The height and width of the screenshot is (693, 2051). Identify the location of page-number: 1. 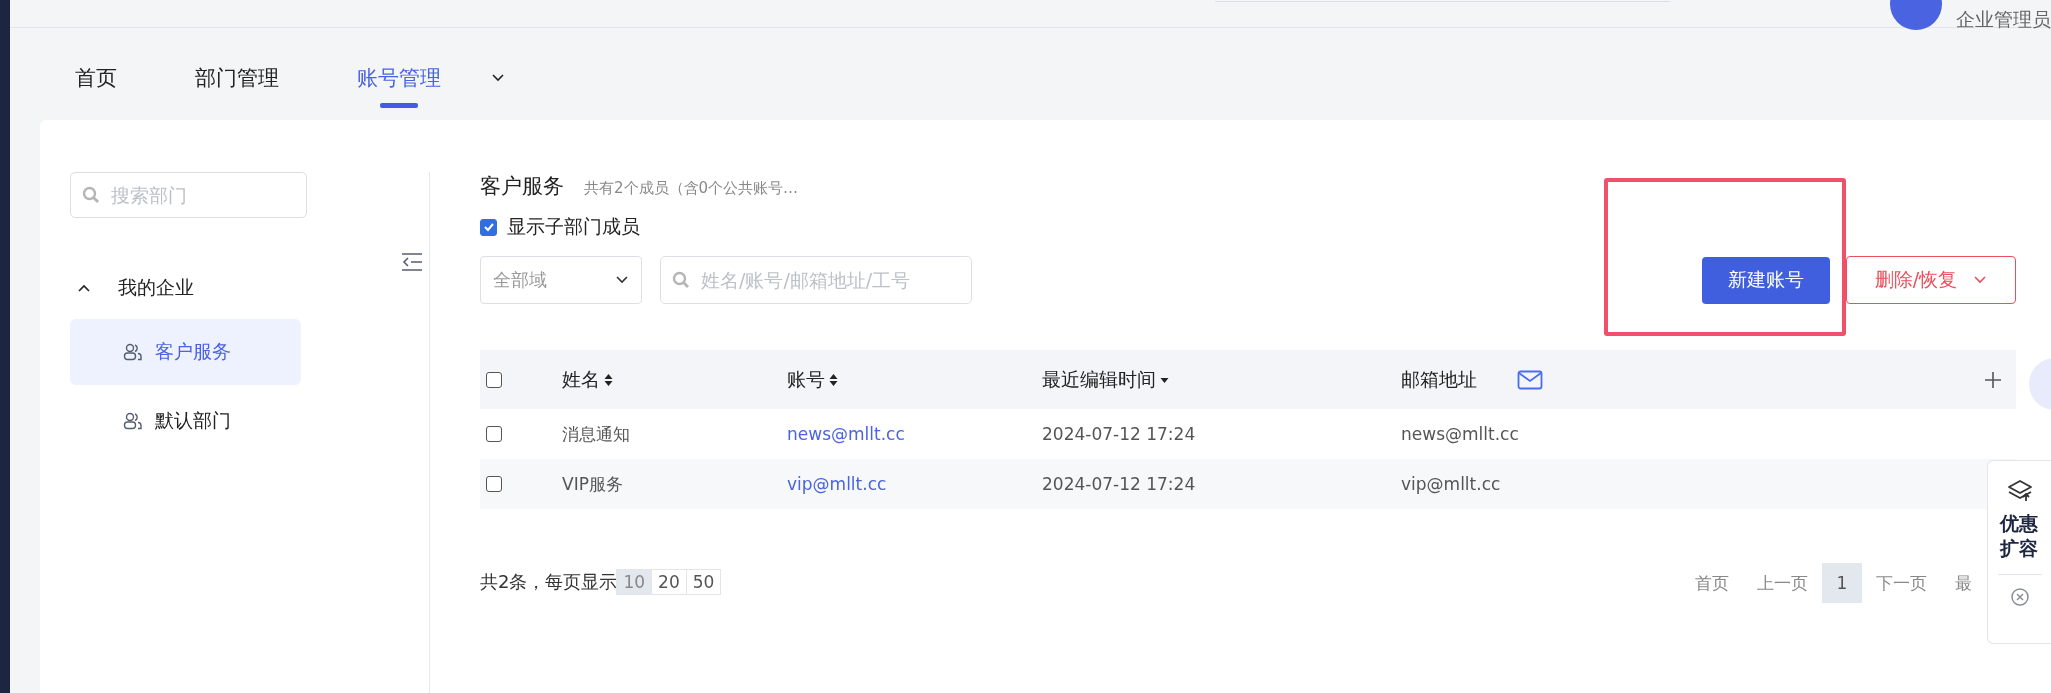
(1842, 583).